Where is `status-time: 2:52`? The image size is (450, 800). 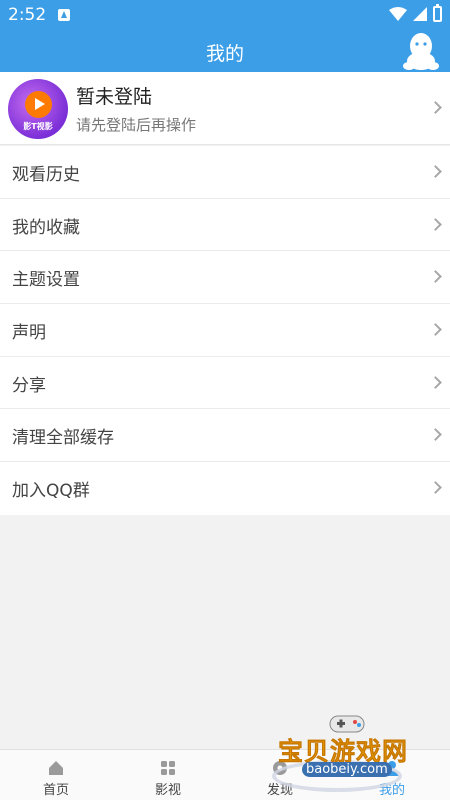
status-time: 2:52 is located at coordinates (27, 15).